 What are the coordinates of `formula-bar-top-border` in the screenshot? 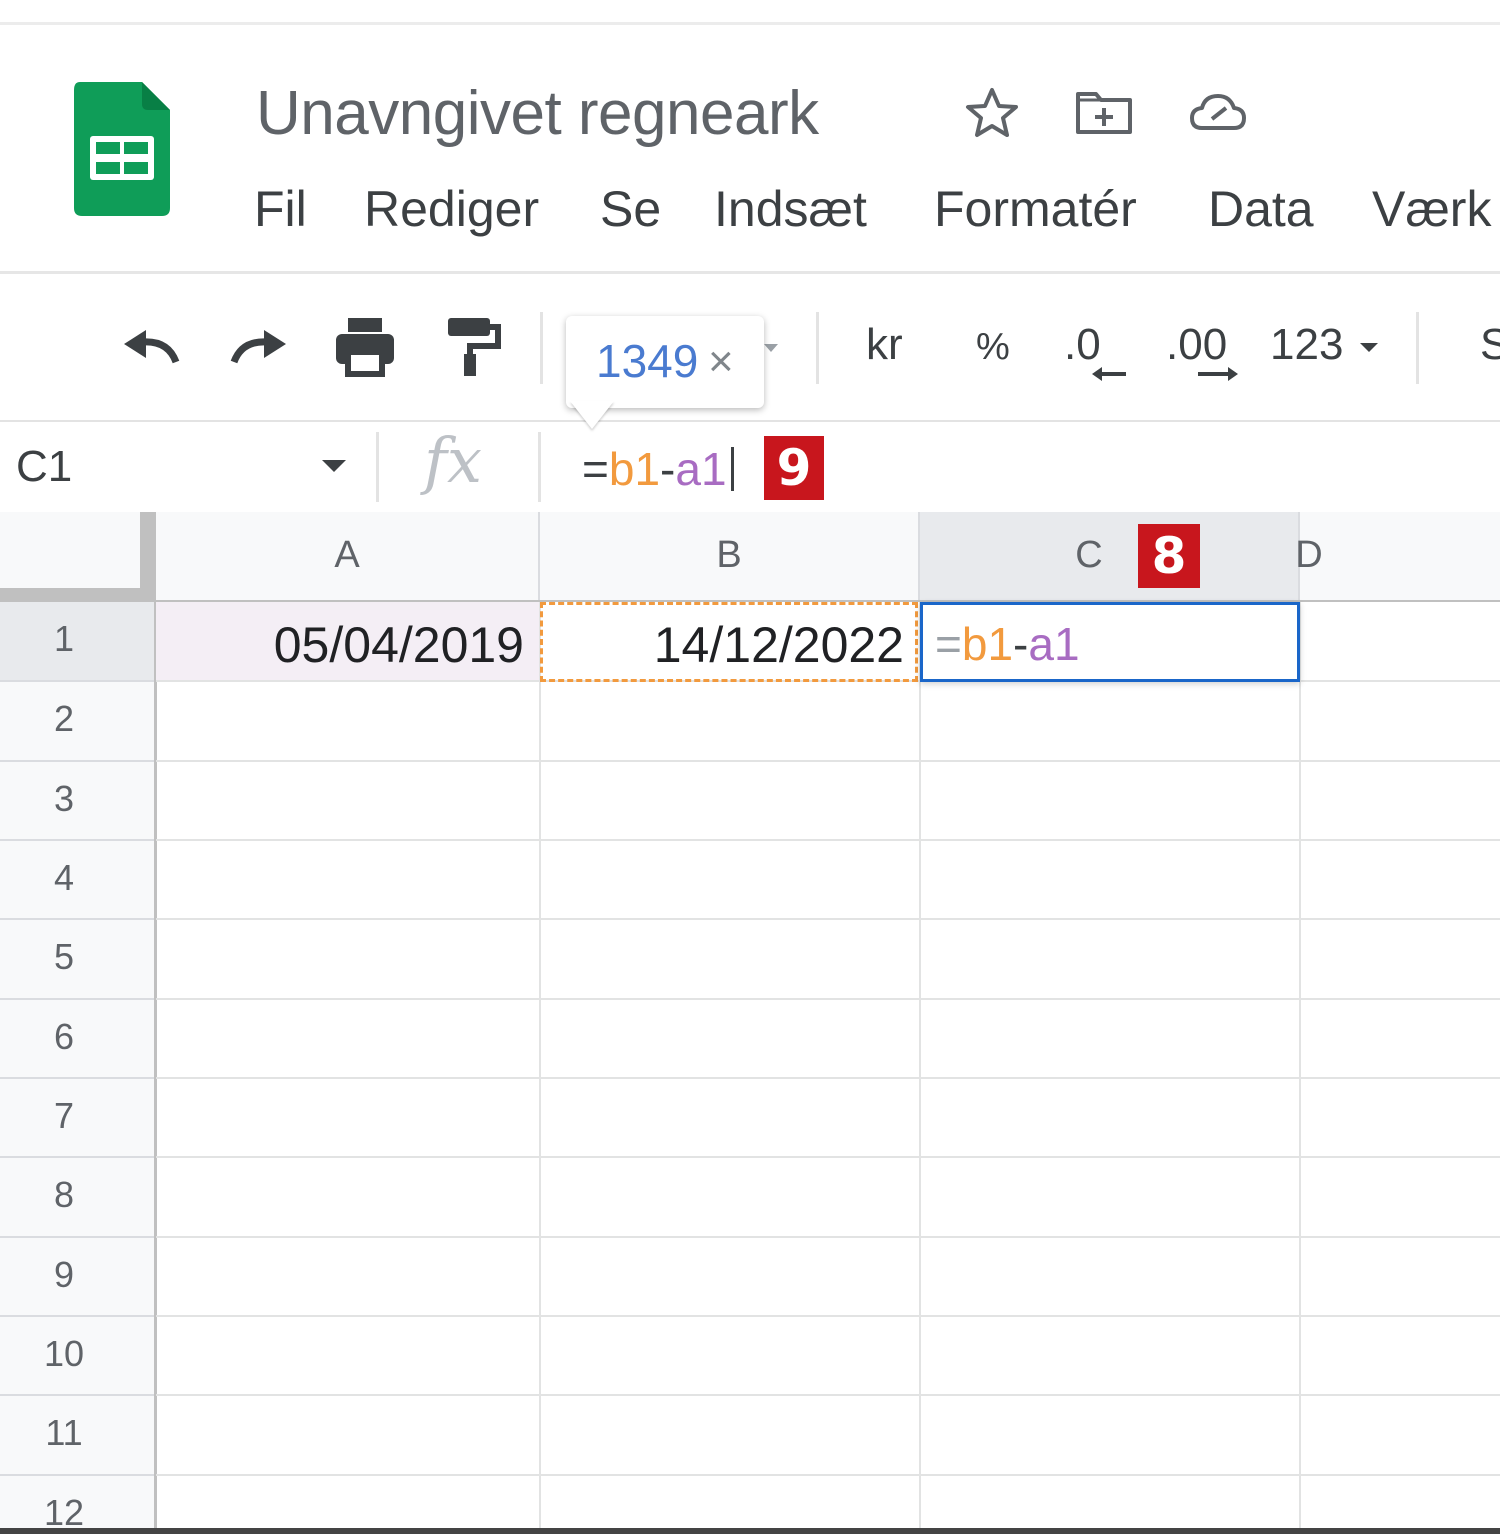 It's located at (750, 421).